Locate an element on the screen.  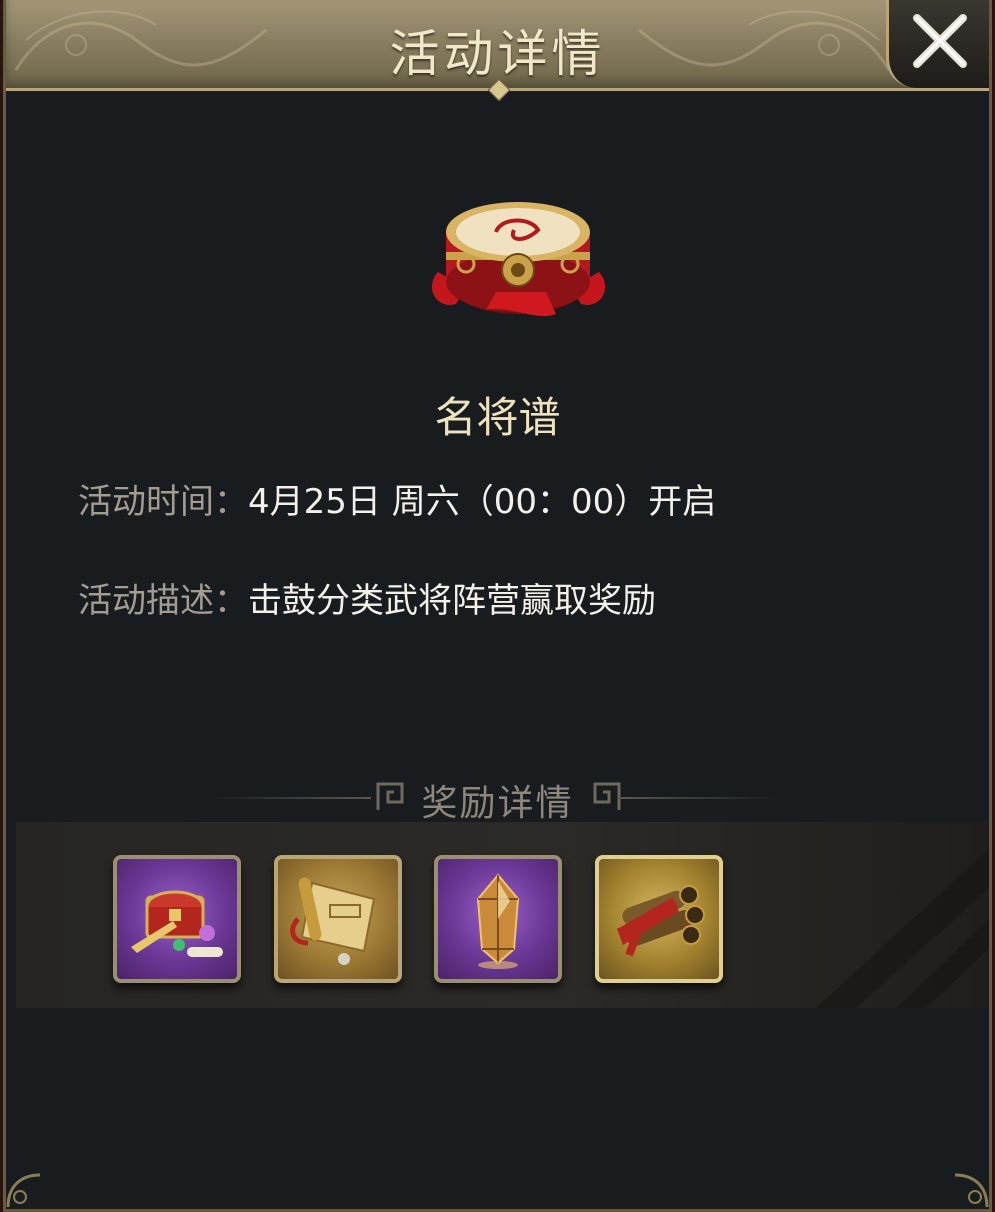
reward-item-crystal is located at coordinates (498, 919).